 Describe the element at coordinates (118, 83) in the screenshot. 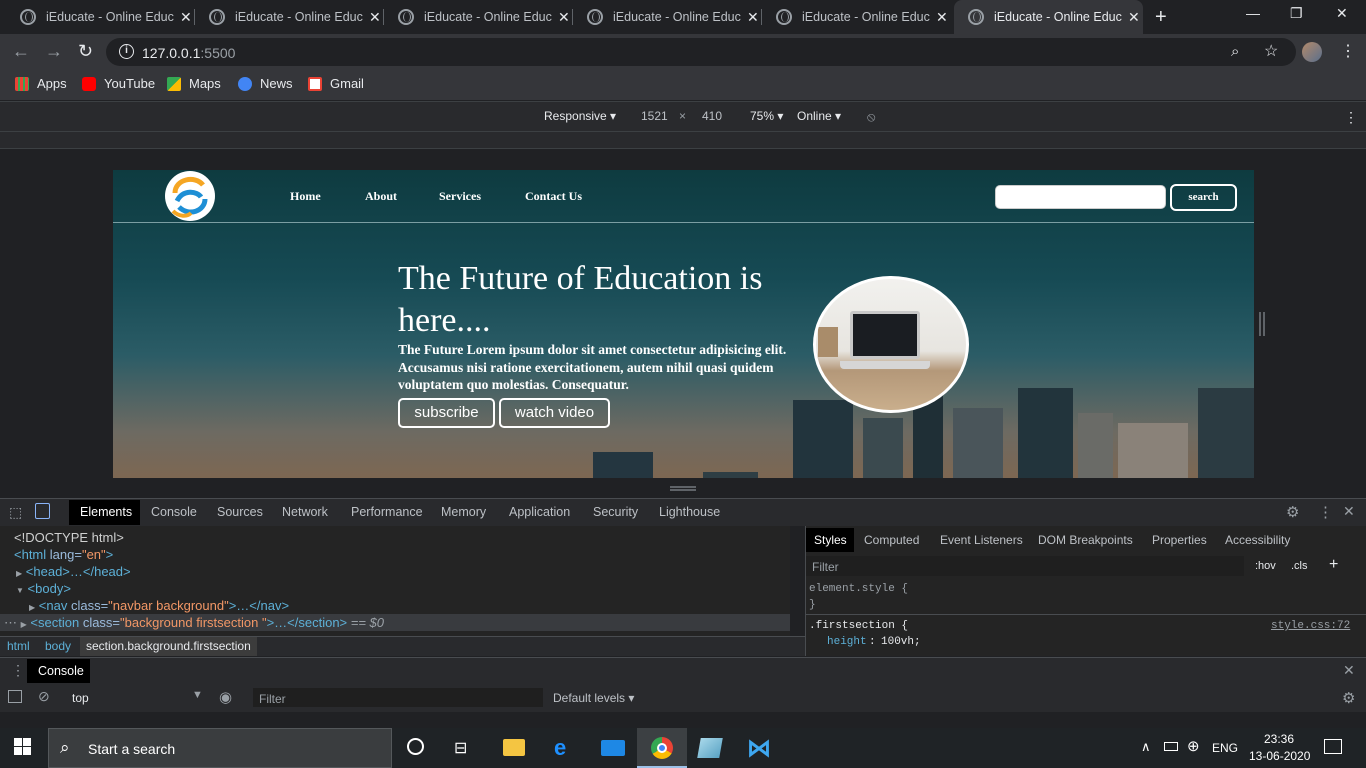

I see `bookmark-youtube: YouTube` at that location.